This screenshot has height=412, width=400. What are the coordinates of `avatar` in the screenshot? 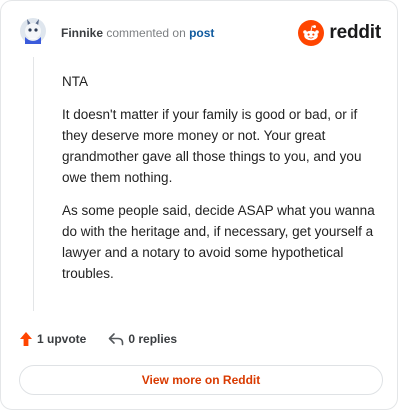 It's located at (33, 30).